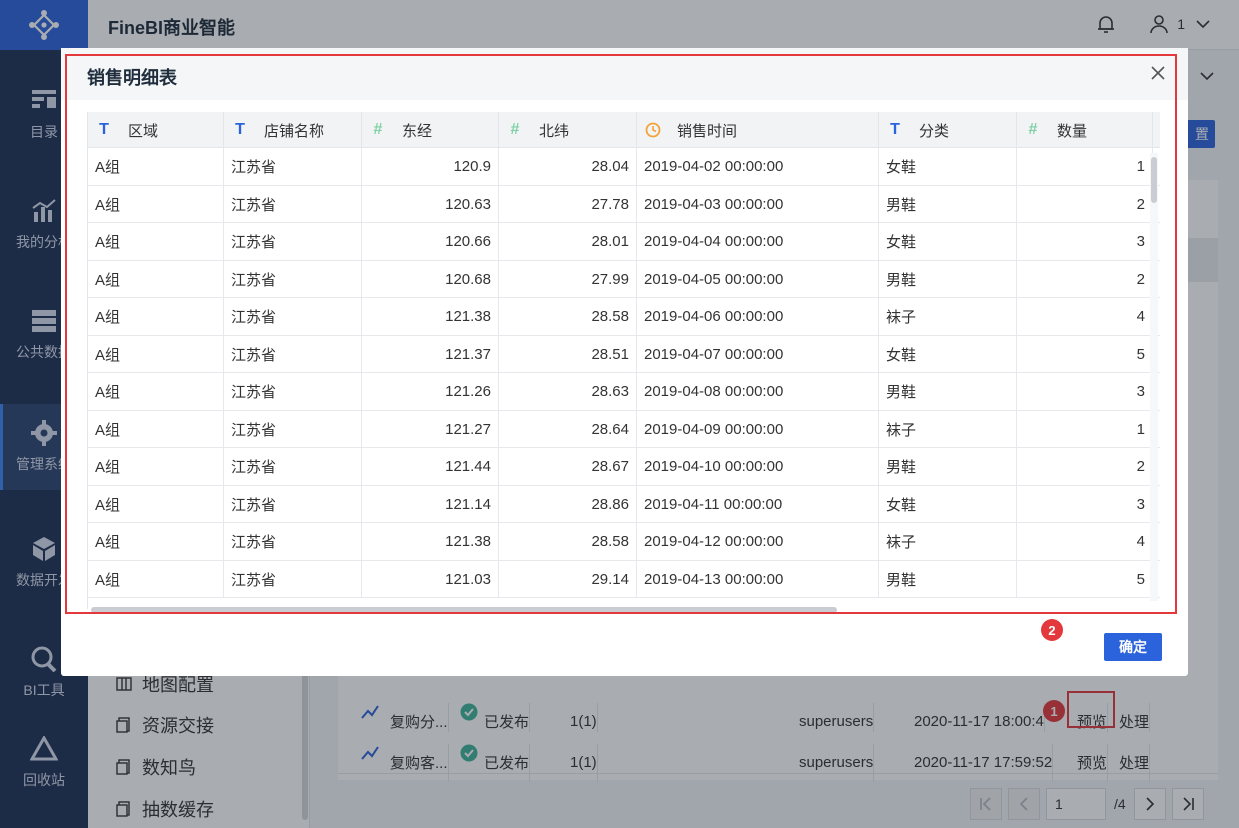 This screenshot has width=1239, height=828. Describe the element at coordinates (1085, 167) in the screenshot. I see `table-cell: 1` at that location.